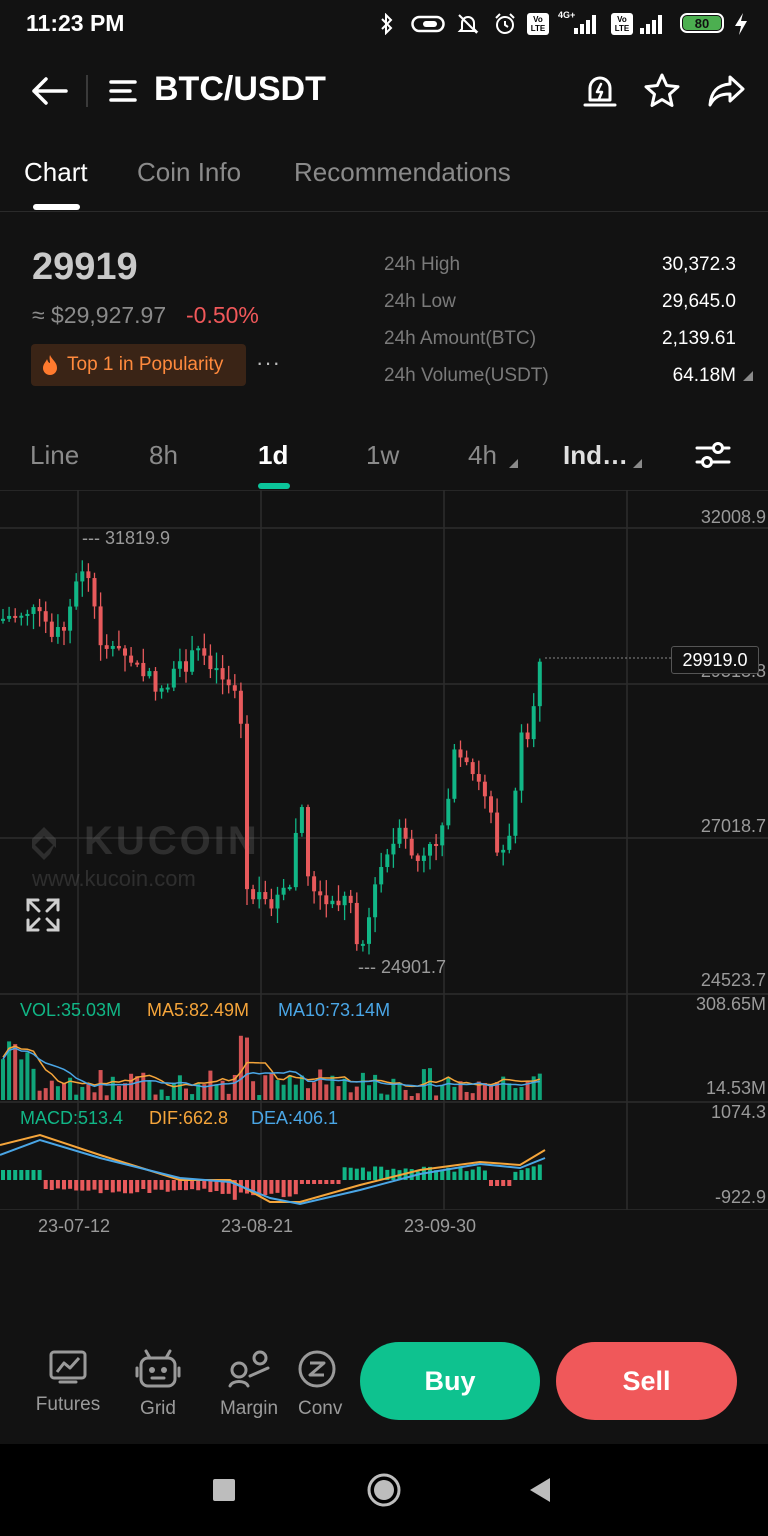 The image size is (768, 1536). Describe the element at coordinates (733, 980) in the screenshot. I see `y-axis-label-4: 24523.7` at that location.